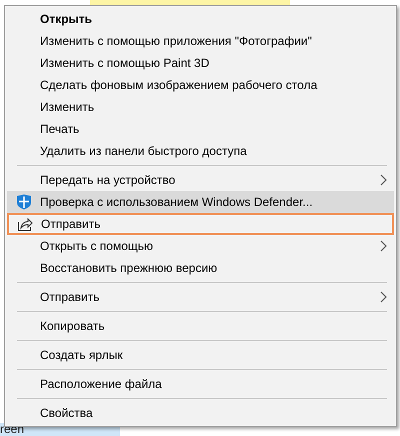  What do you see at coordinates (200, 384) in the screenshot?
I see `menu-item: Расположение файла` at bounding box center [200, 384].